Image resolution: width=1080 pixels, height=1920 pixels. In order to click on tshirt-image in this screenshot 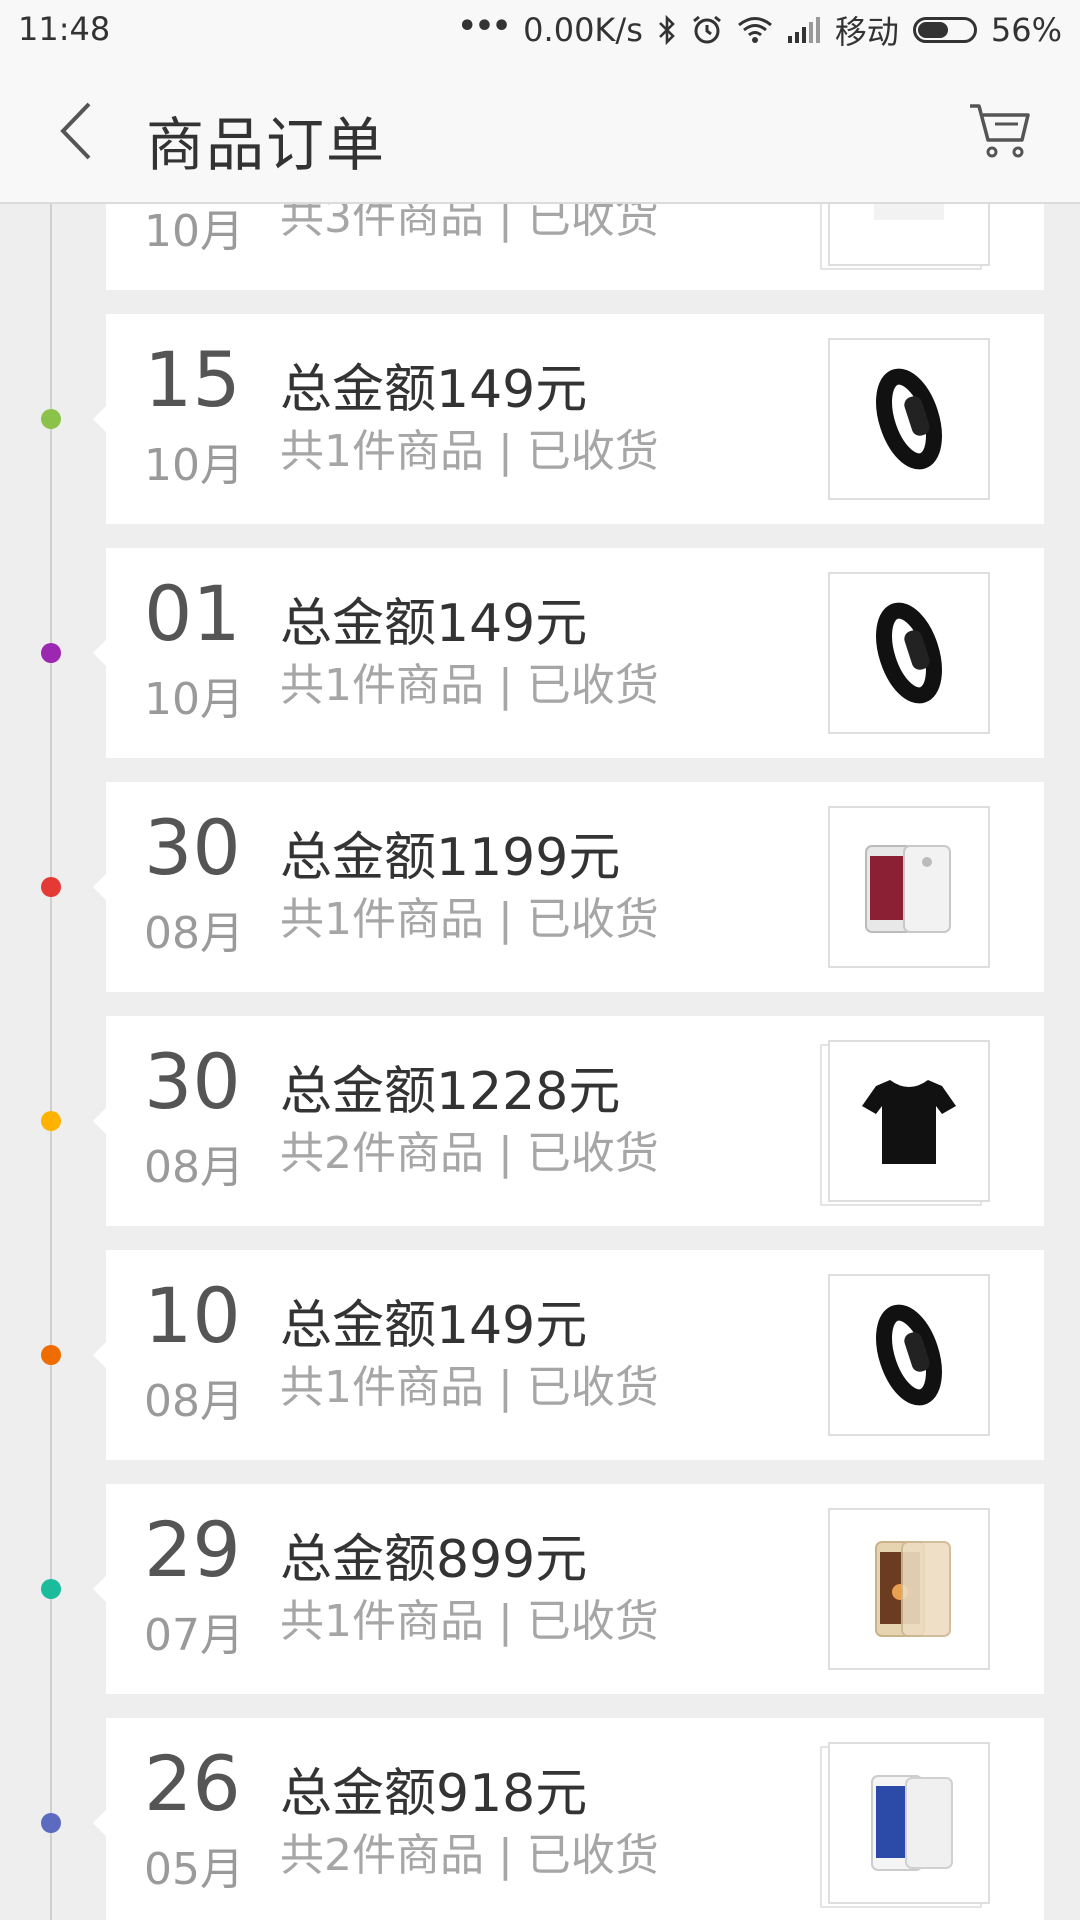, I will do `click(909, 1122)`.